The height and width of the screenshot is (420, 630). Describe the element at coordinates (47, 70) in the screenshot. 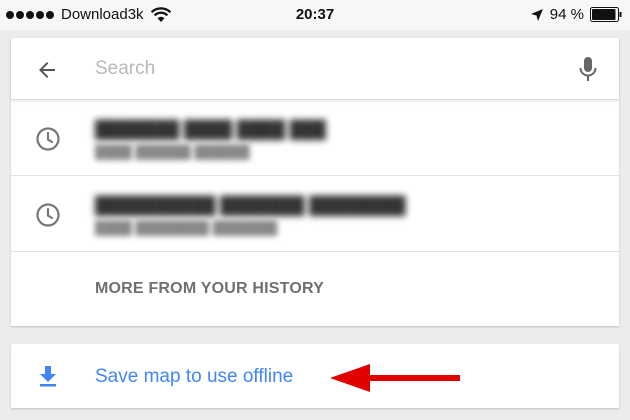

I see `back-arrow-icon` at that location.